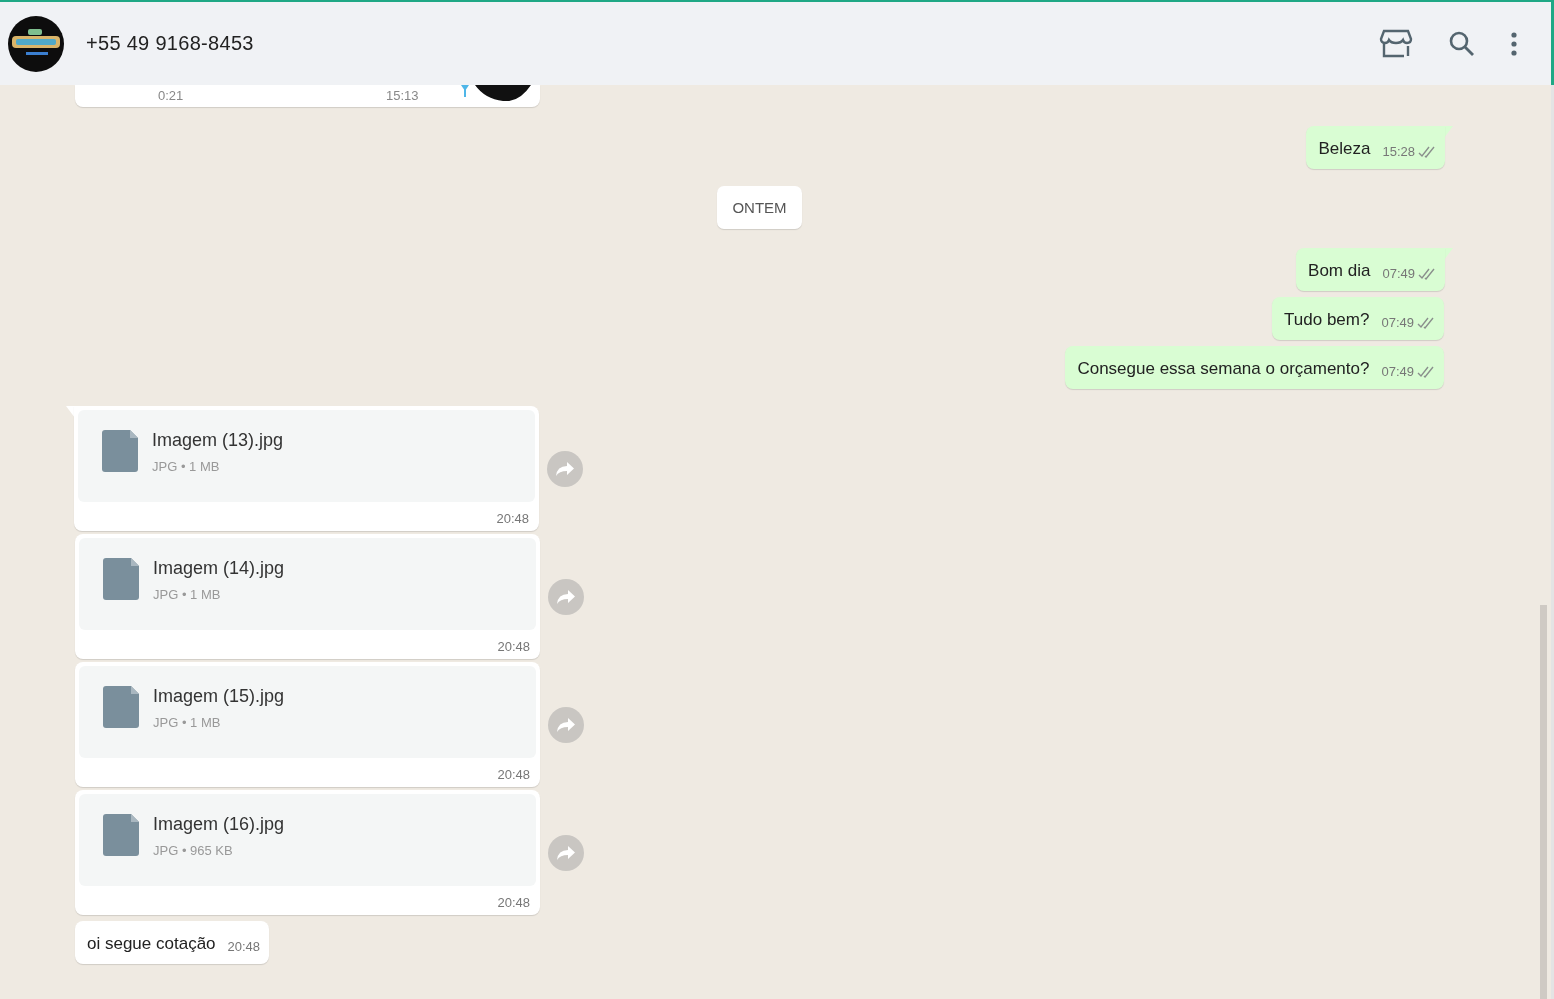  I want to click on shop-icon, so click(1396, 43).